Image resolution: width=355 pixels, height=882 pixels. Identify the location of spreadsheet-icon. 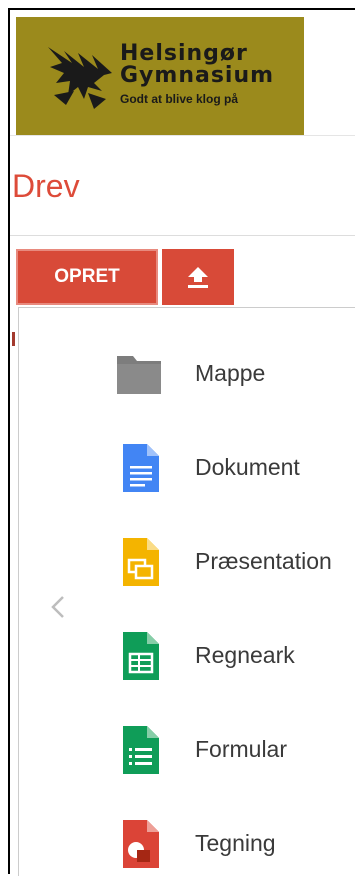
(141, 656).